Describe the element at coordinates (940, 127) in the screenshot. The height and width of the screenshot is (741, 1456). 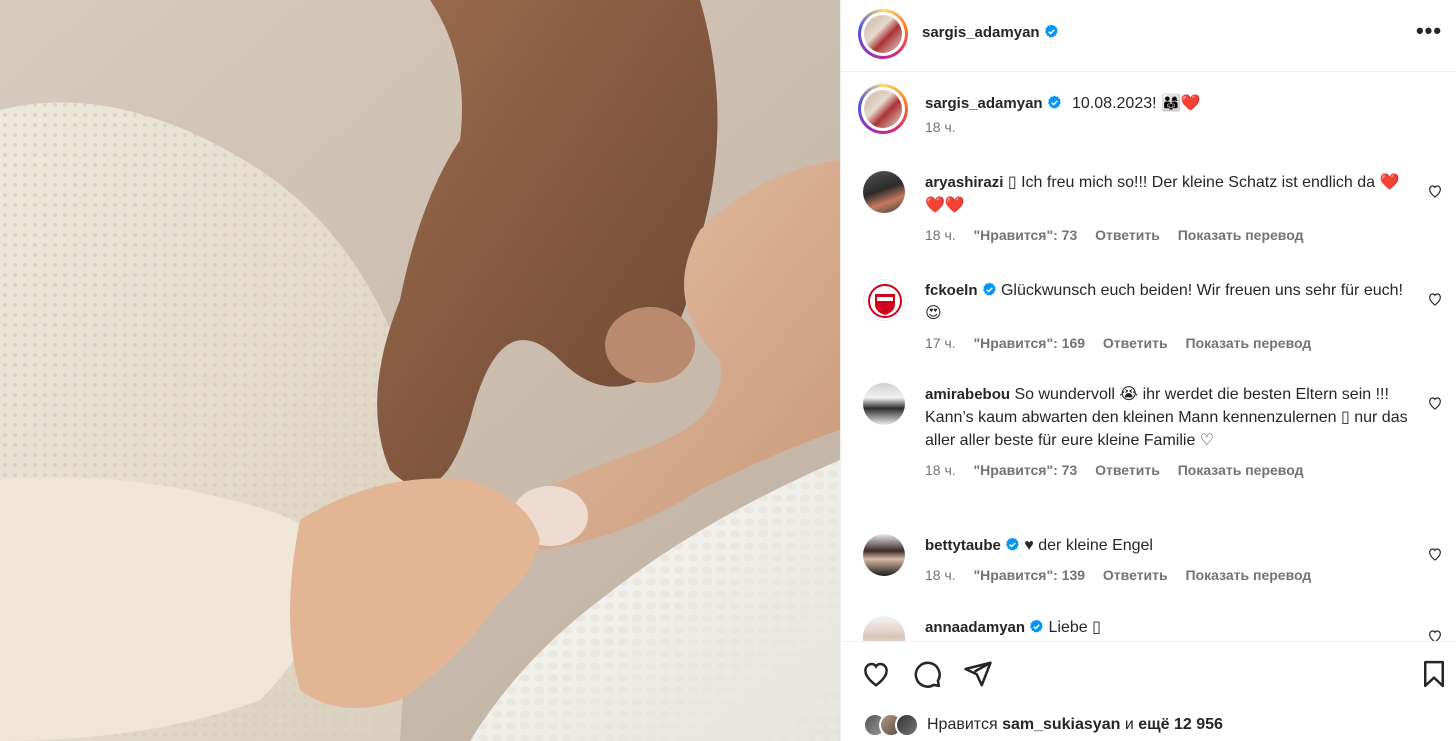
I see `caption-time: 18 ч.` at that location.